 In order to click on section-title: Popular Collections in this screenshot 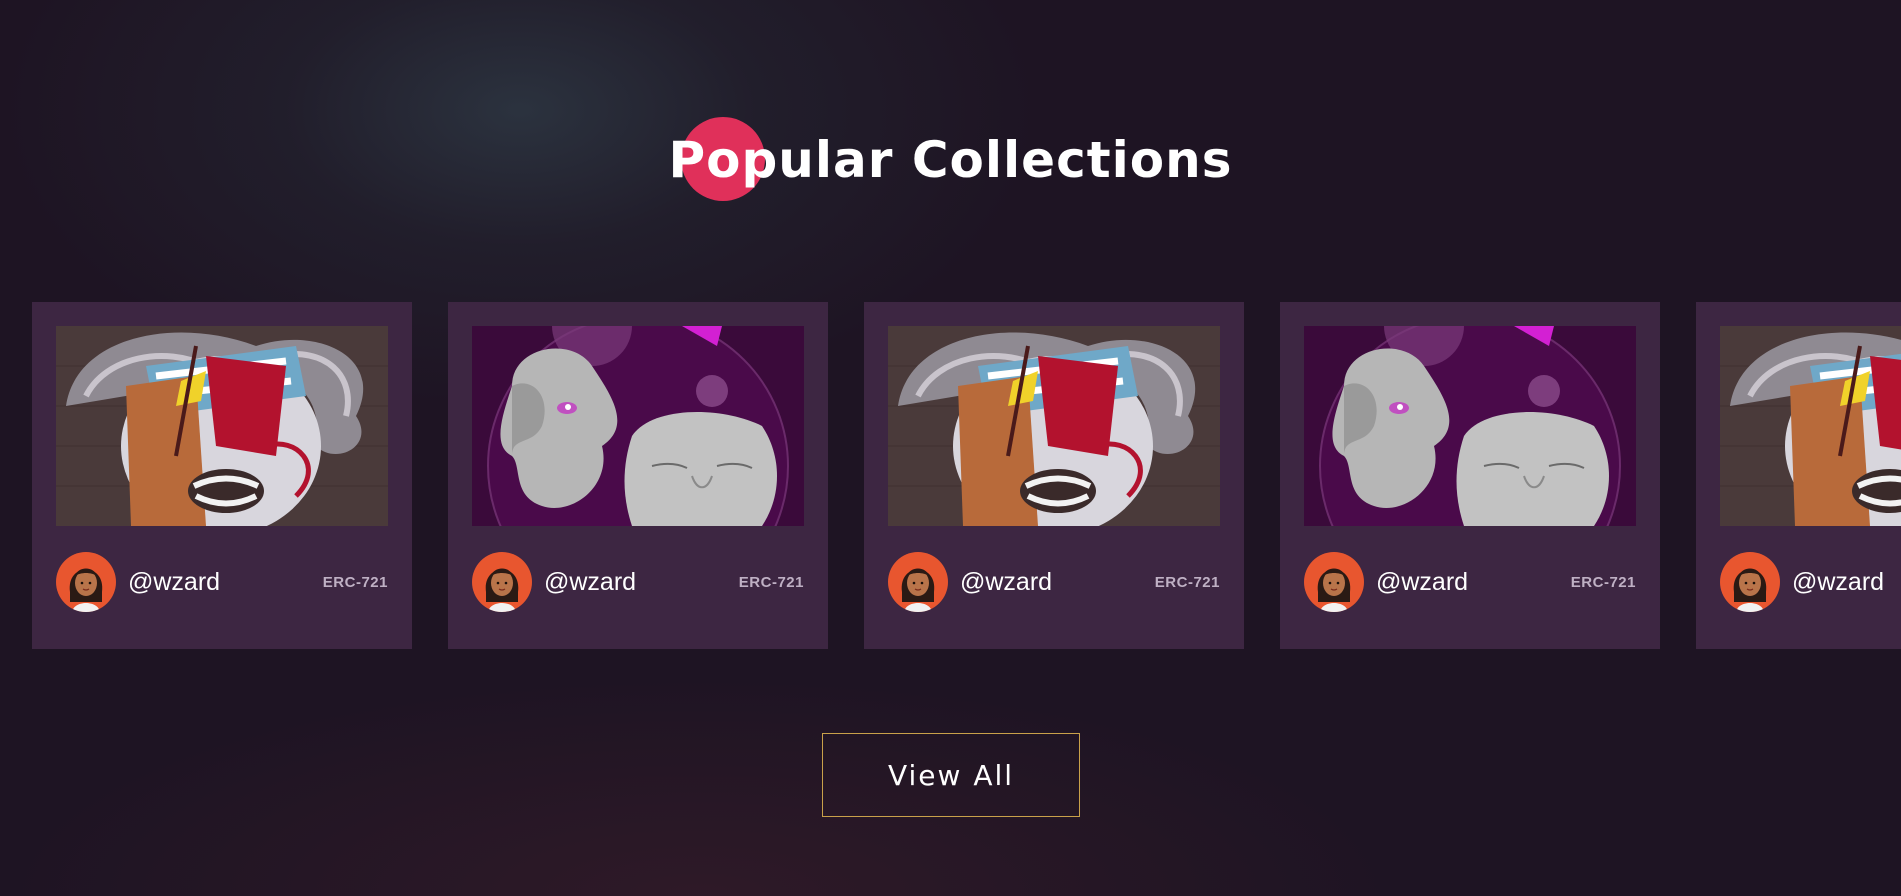, I will do `click(950, 160)`.